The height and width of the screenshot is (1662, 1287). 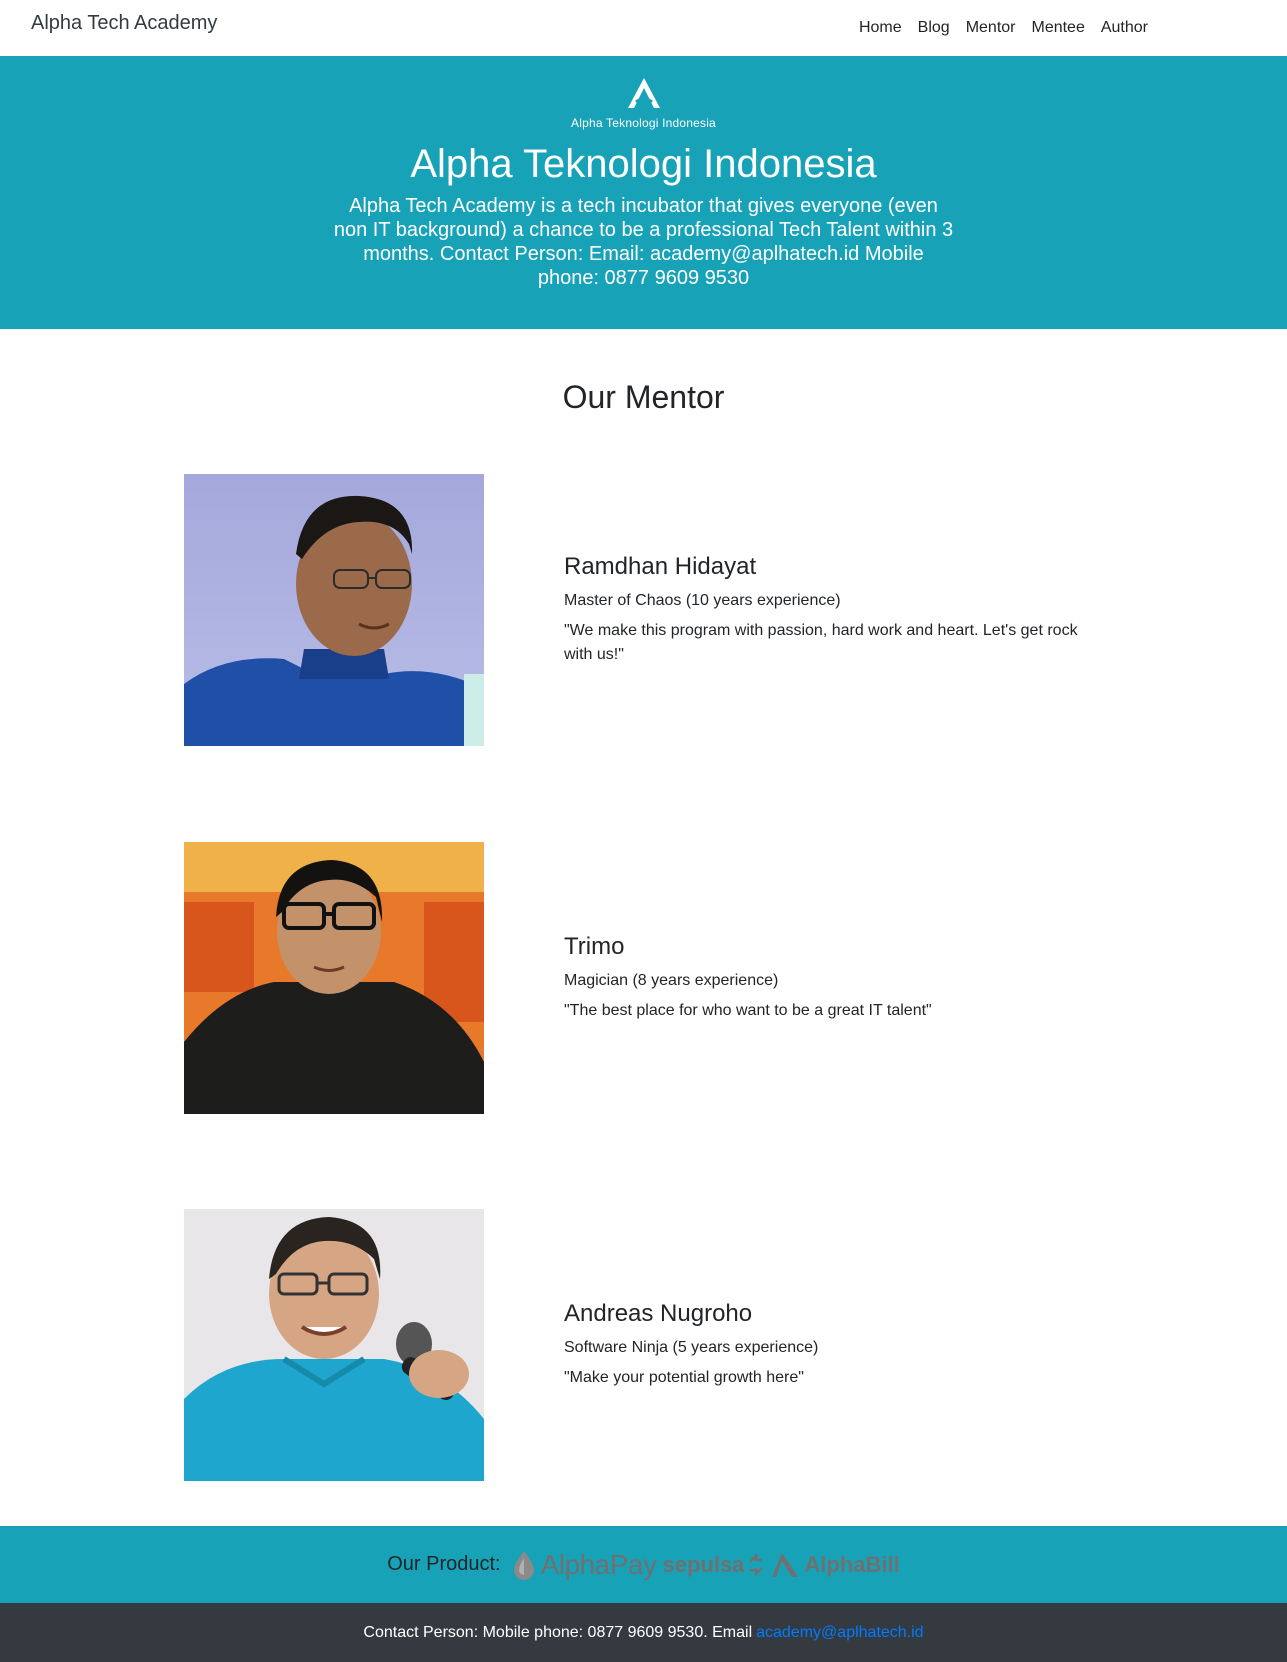 What do you see at coordinates (643, 397) in the screenshot?
I see `section-title: Our Mentor` at bounding box center [643, 397].